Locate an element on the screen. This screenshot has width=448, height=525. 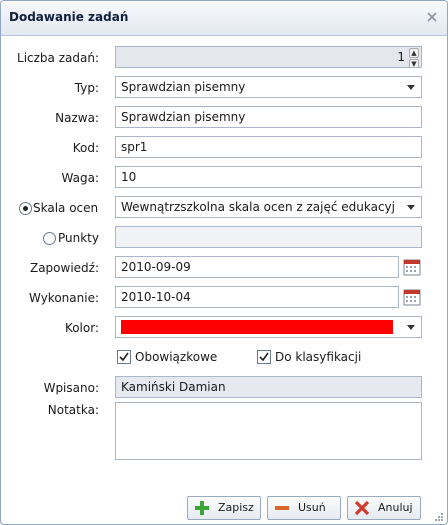
points-radio is located at coordinates (49, 238).